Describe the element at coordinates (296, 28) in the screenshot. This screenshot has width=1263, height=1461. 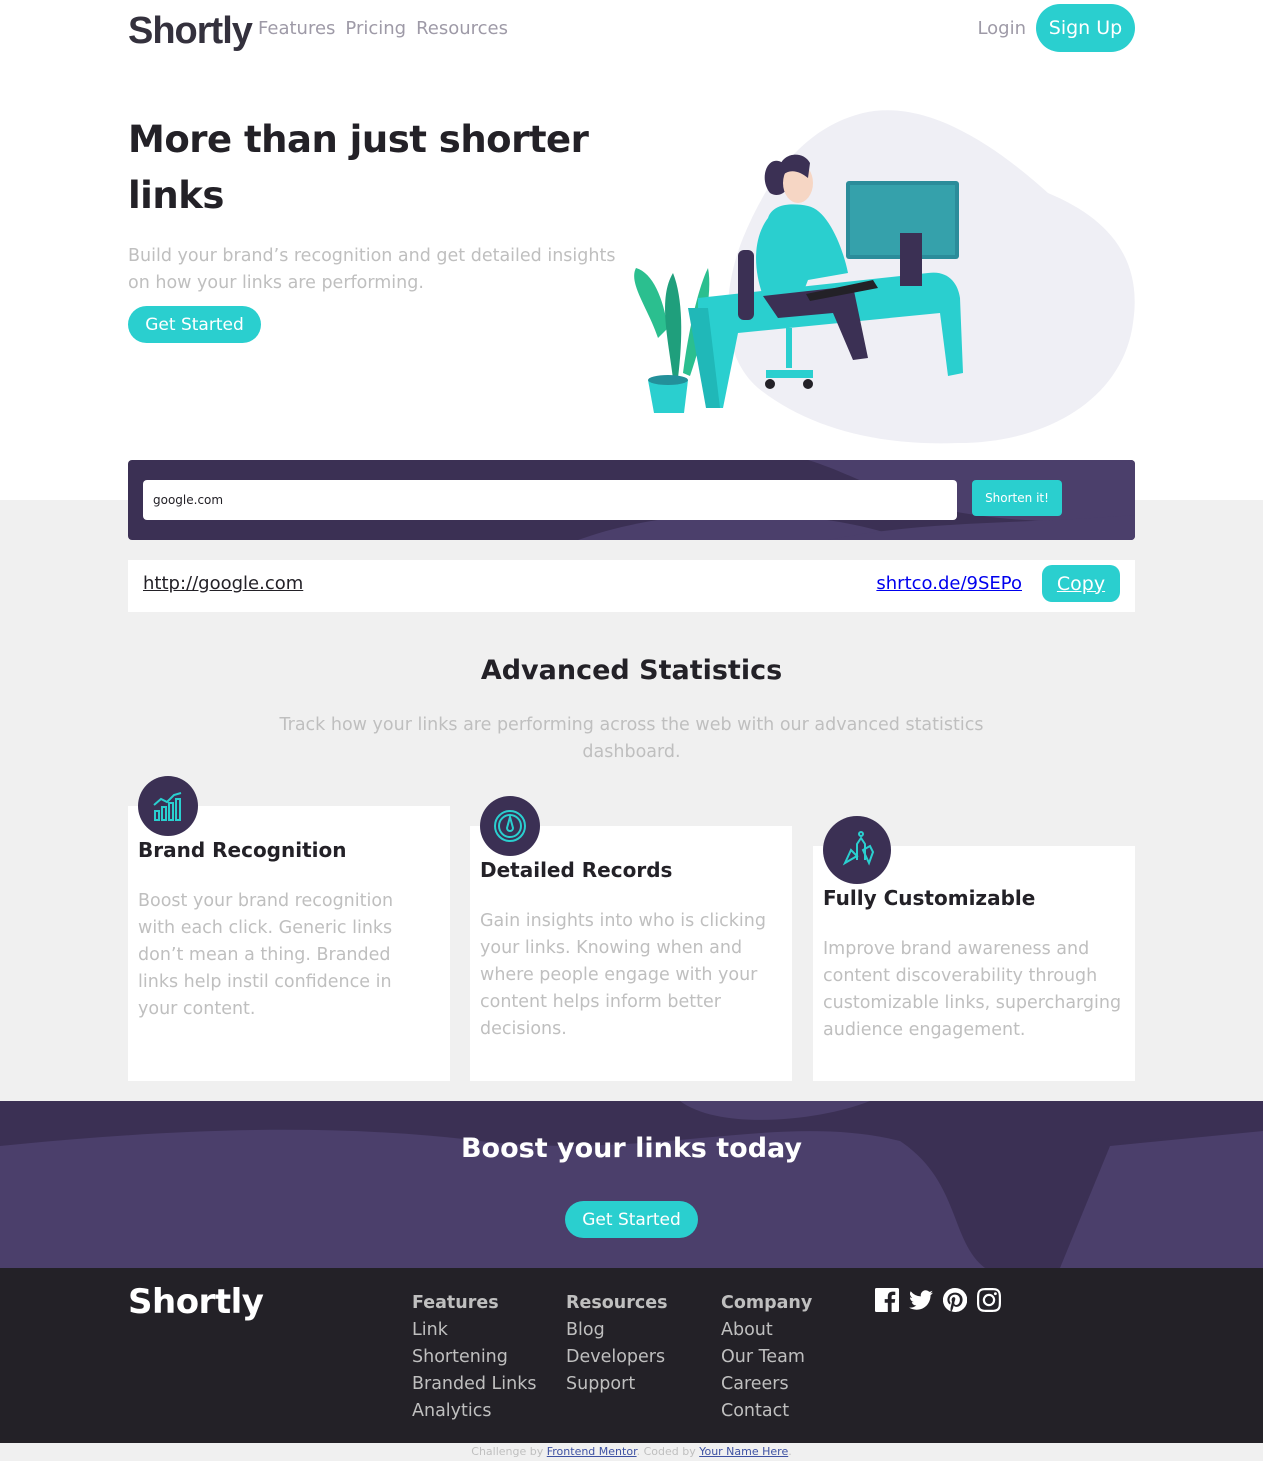
I see `nav-features: Features` at that location.